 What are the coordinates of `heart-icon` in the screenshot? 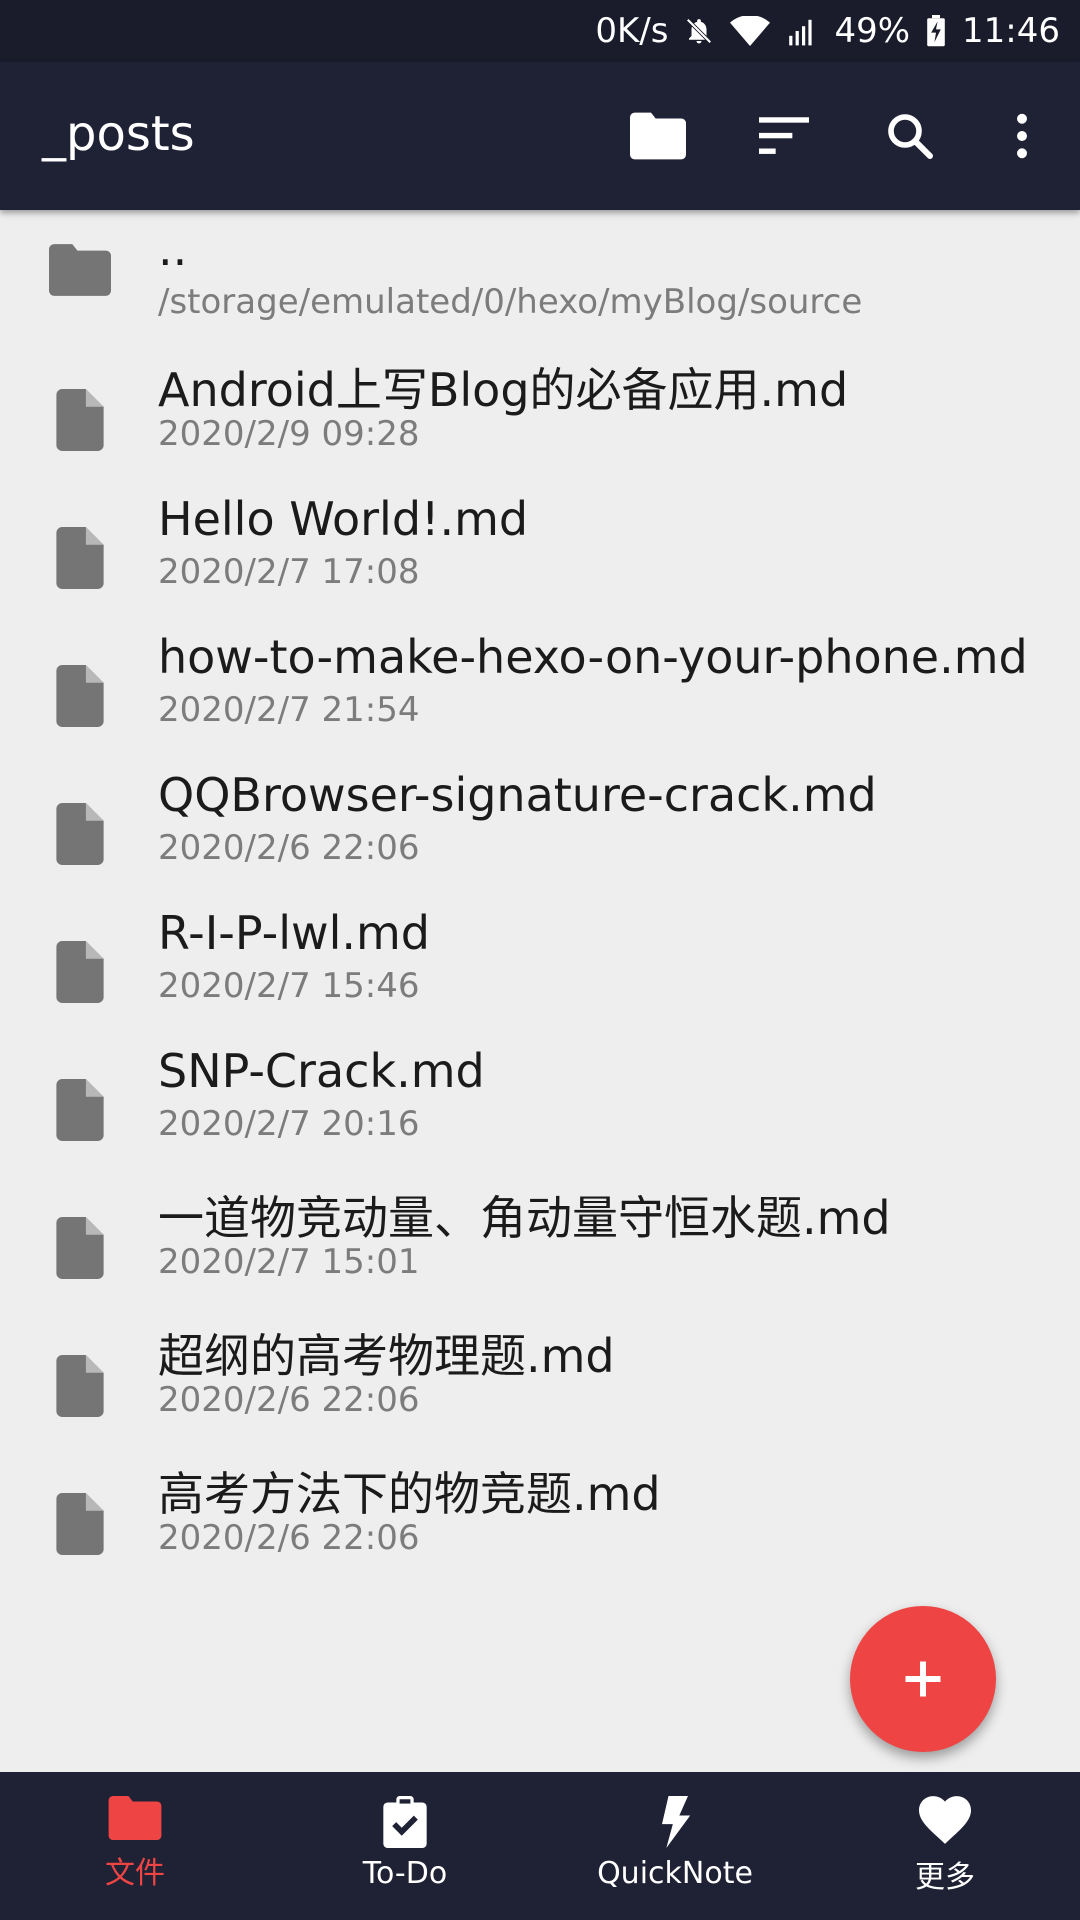 It's located at (945, 1820).